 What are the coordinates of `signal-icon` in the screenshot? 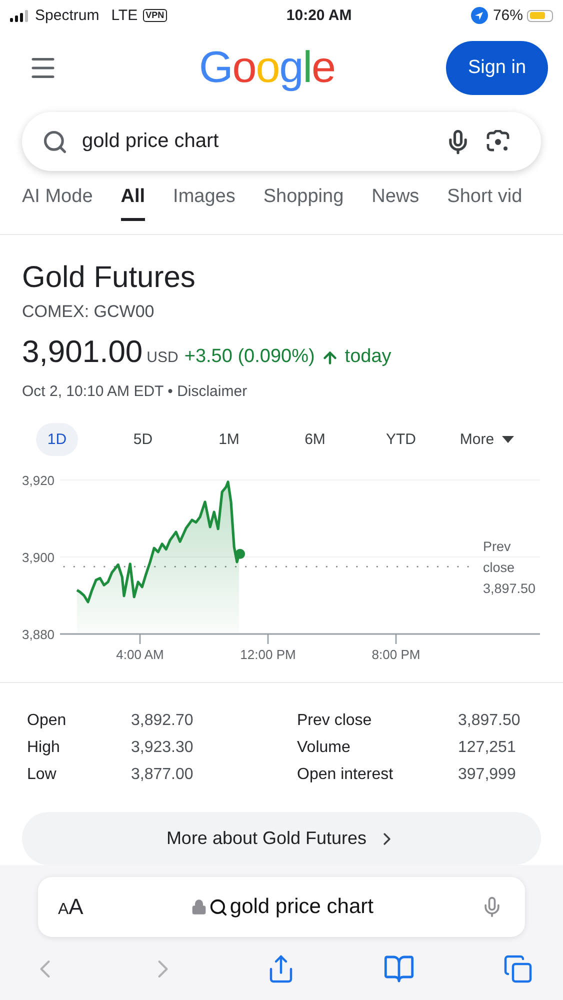 It's located at (19, 16).